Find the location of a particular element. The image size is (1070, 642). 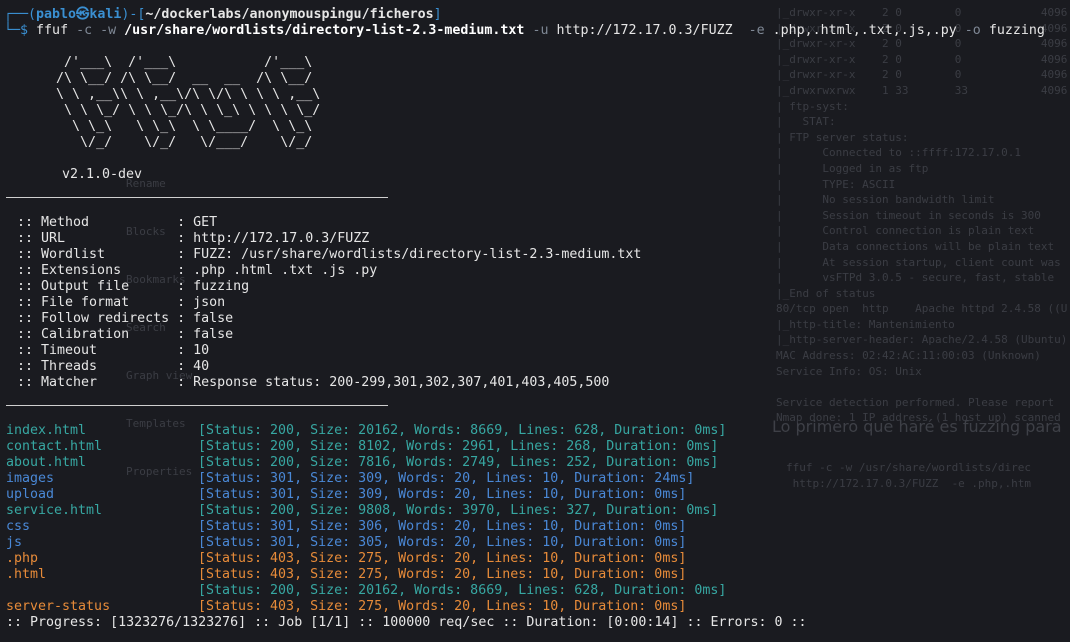

config-follow-redirects: :: Follow redirects : false is located at coordinates (121, 318).